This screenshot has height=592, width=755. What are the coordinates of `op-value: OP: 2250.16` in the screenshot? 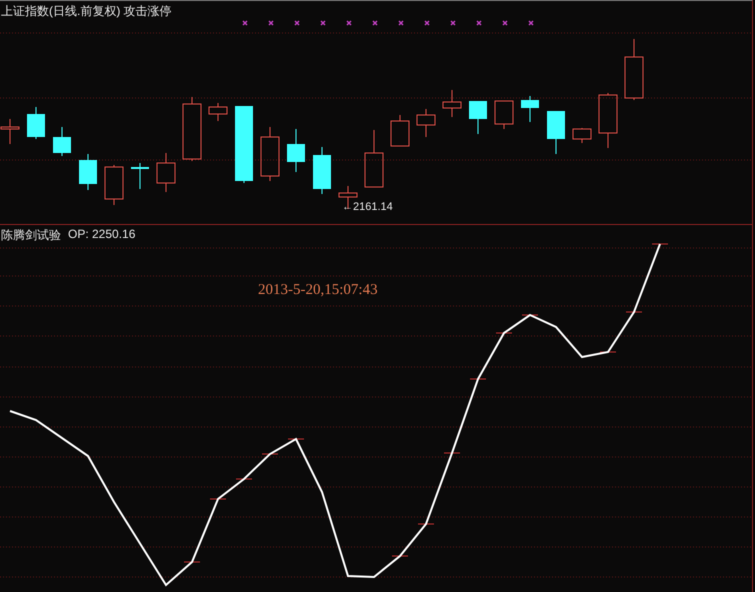 It's located at (102, 235).